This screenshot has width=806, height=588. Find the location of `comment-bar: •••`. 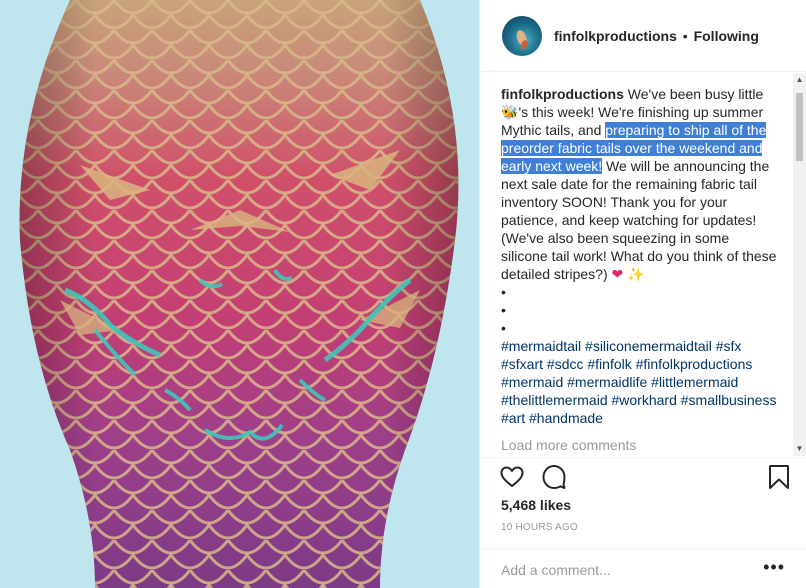

comment-bar: ••• is located at coordinates (643, 568).